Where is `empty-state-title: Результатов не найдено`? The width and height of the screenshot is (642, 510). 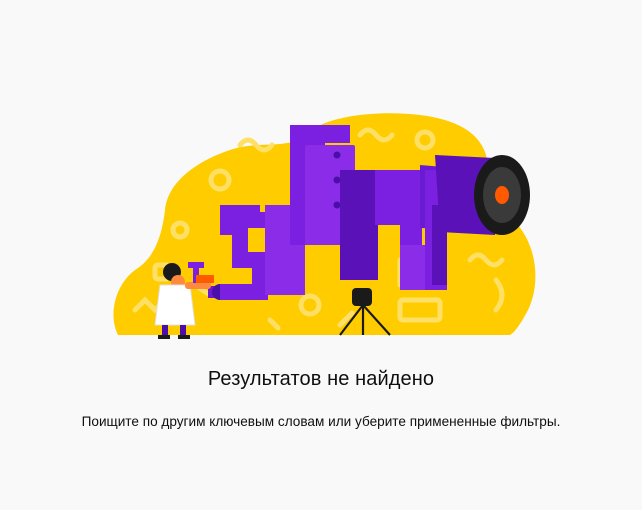
empty-state-title: Результатов не найдено is located at coordinates (321, 379).